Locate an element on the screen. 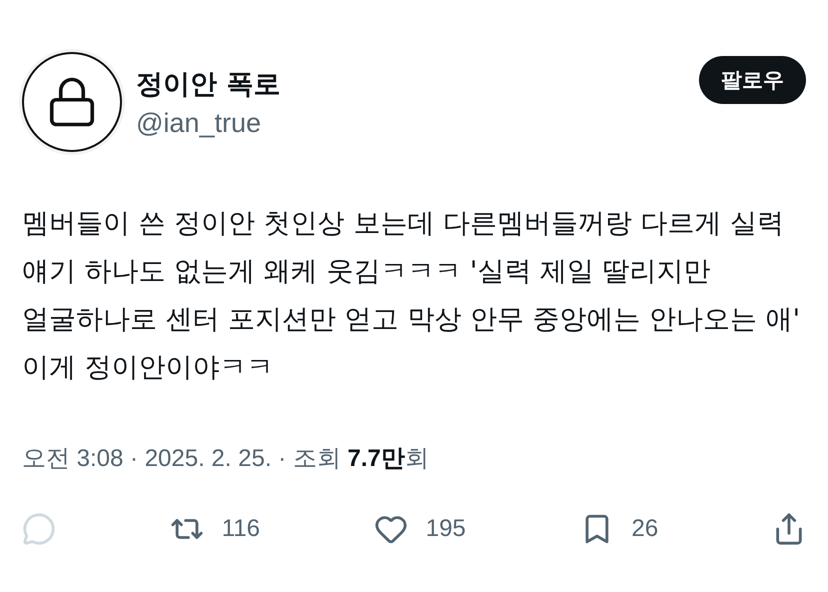 This screenshot has width=828, height=592. author-handle: @ian_true is located at coordinates (199, 123).